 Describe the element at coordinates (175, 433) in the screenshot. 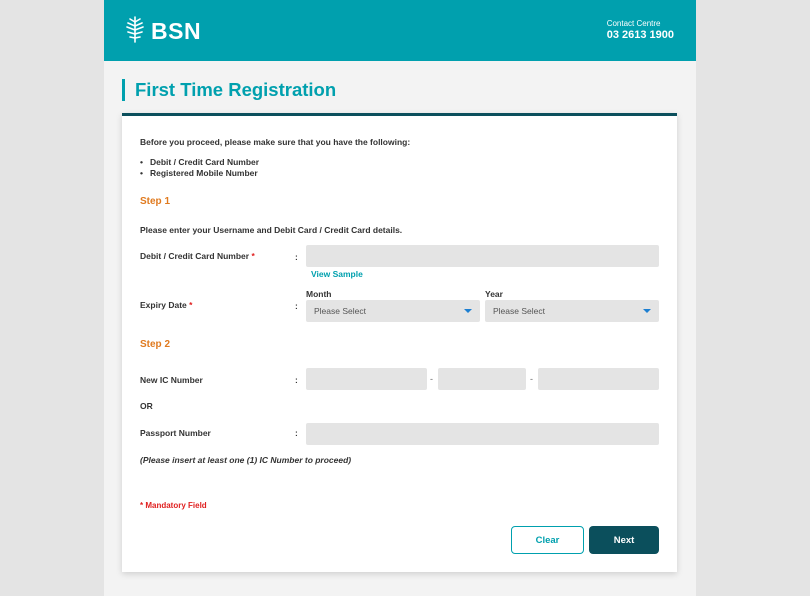

I see `passport-number-label: Passport Number` at that location.